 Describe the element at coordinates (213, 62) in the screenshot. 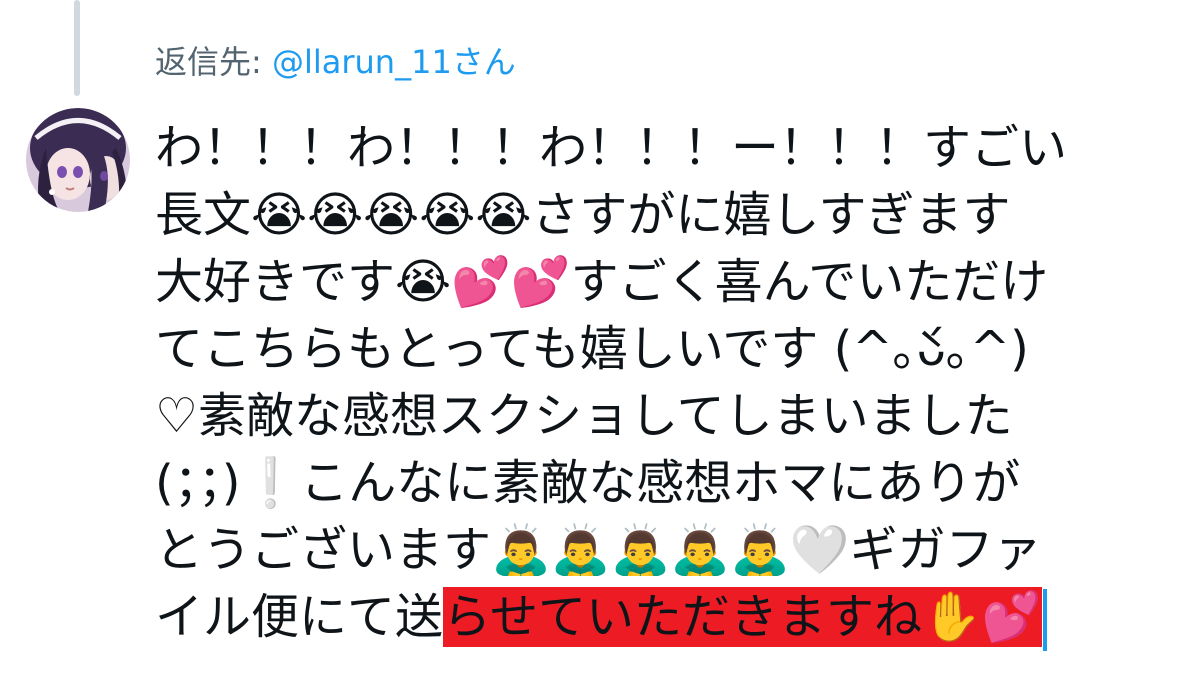

I see `reply-to-prefix: 返信先:` at that location.